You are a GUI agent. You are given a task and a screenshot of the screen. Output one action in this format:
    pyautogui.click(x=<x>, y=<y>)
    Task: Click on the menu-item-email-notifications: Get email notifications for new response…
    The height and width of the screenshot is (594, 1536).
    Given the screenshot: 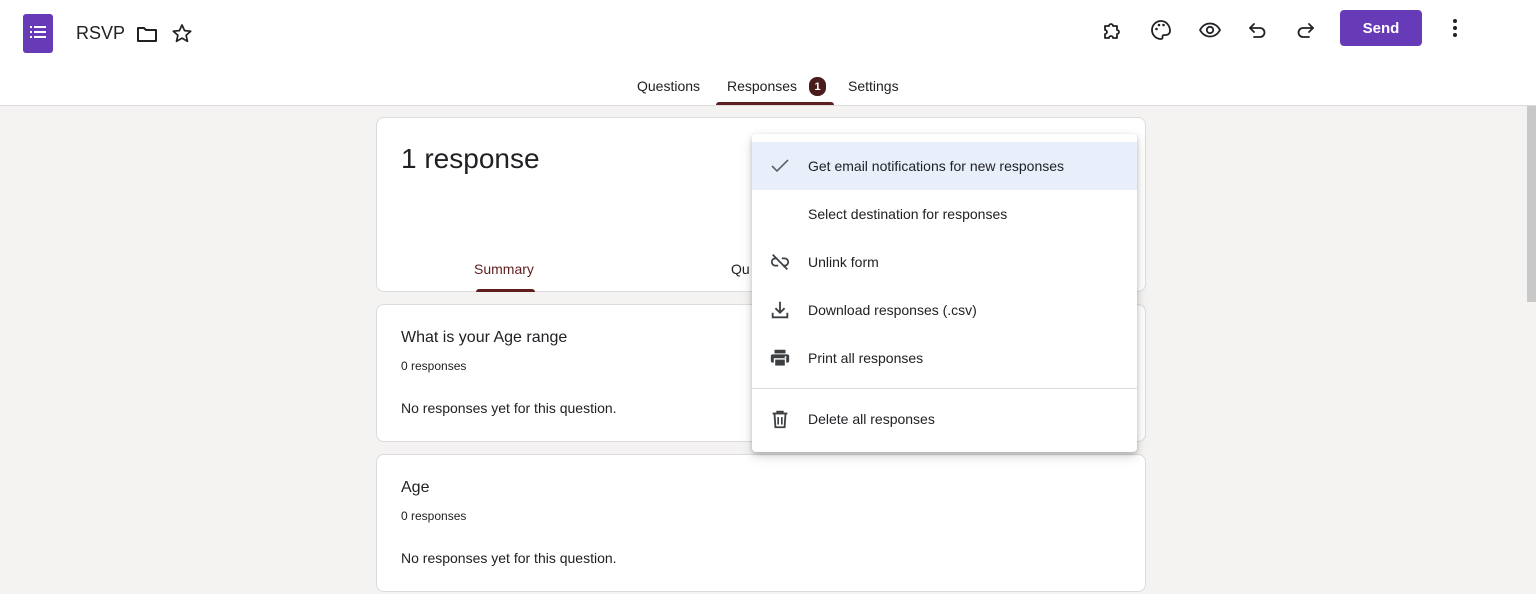 What is the action you would take?
    pyautogui.click(x=944, y=166)
    